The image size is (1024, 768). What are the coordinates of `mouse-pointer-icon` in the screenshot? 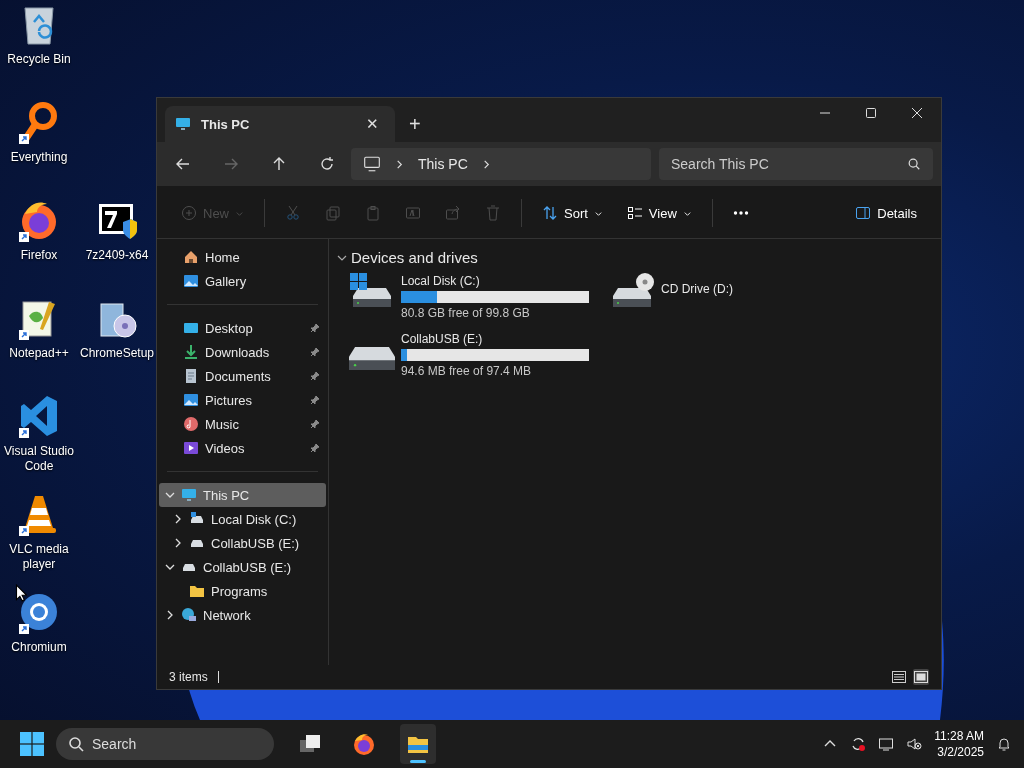 It's located at (21, 593).